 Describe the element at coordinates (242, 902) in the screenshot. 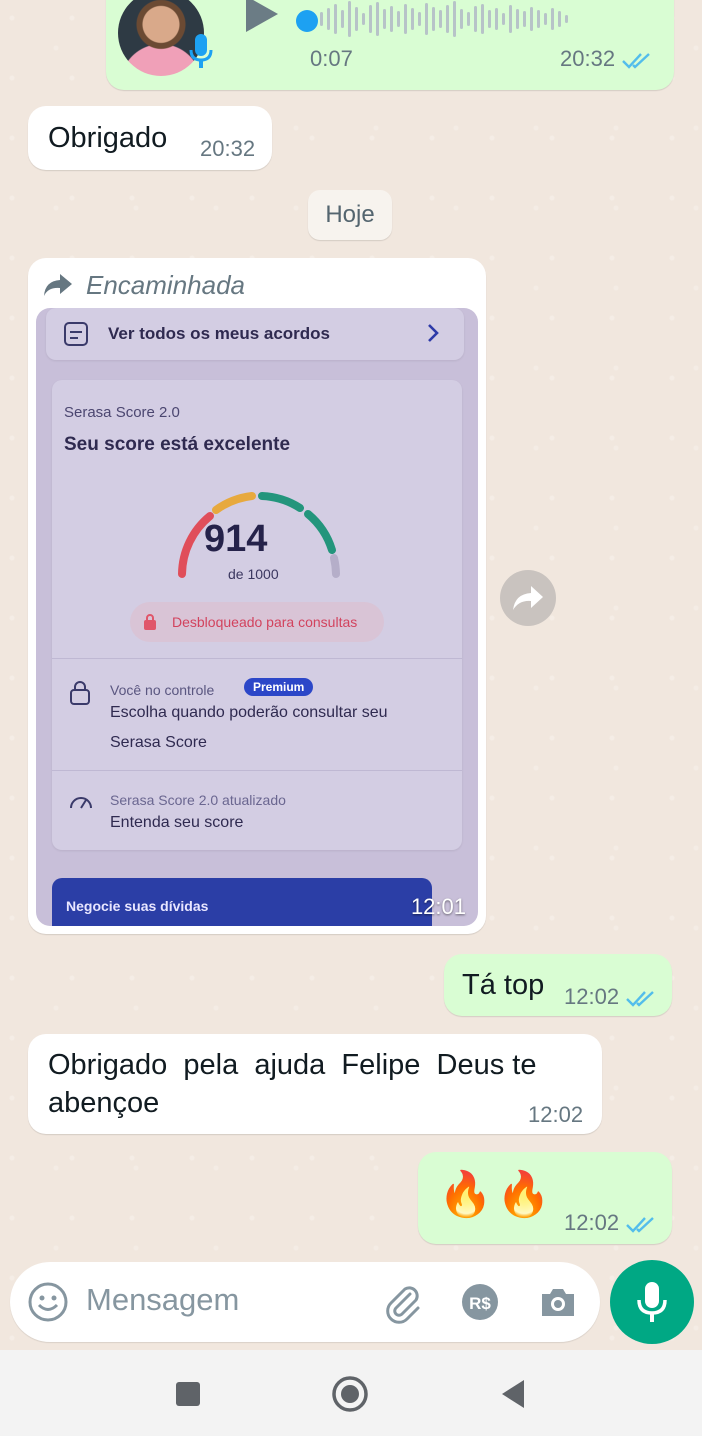

I see `negotiate-banner: Negocie suas dívidas` at that location.